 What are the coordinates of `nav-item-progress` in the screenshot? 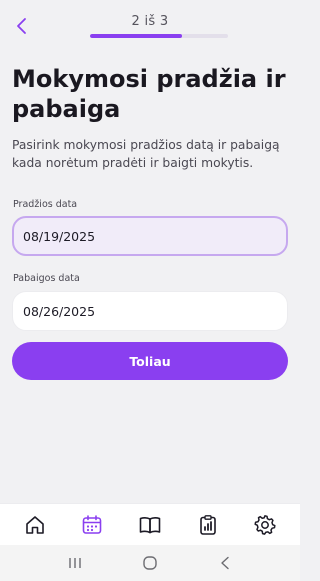 It's located at (208, 525).